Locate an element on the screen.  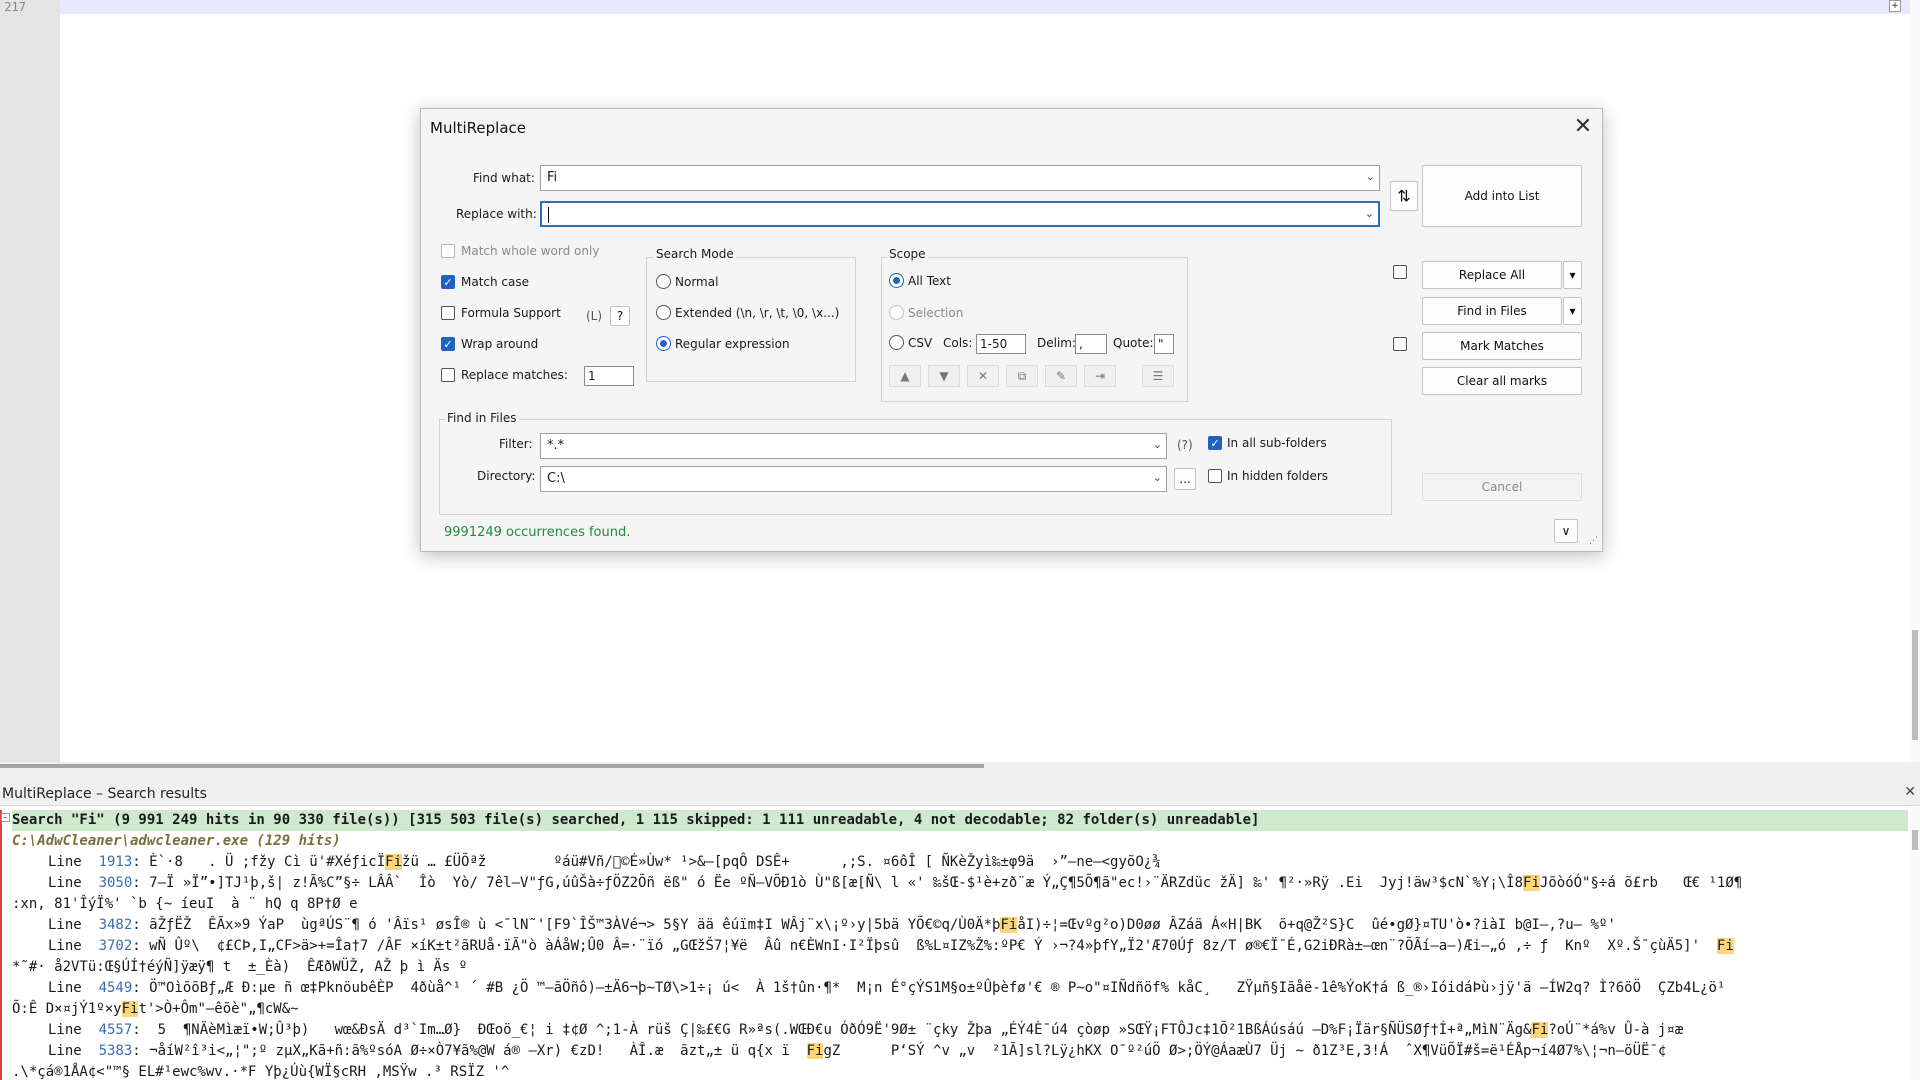
list-icon: ☰ is located at coordinates (1158, 376).